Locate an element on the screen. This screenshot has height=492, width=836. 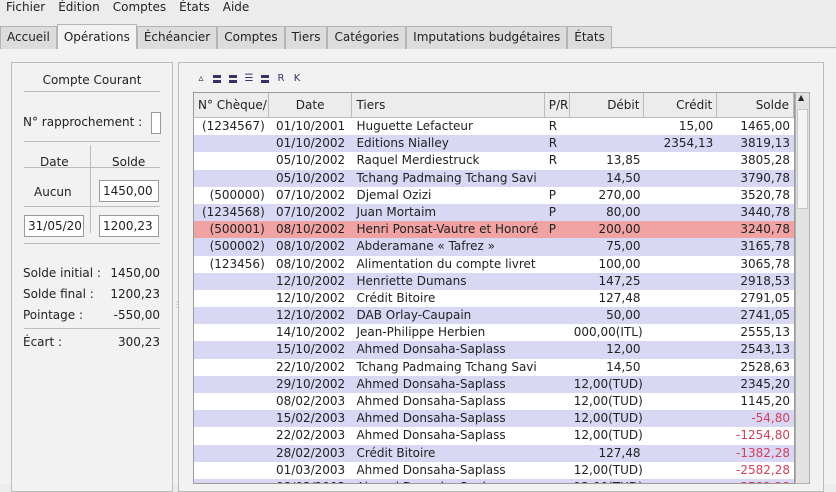
table-cell: 3520,78 is located at coordinates (765, 194).